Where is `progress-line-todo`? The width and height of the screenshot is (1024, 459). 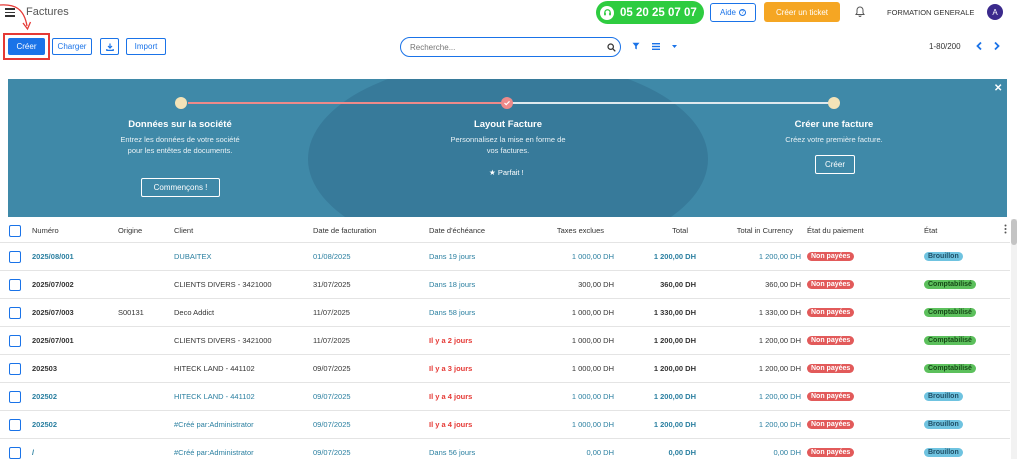
progress-line-todo is located at coordinates (671, 103).